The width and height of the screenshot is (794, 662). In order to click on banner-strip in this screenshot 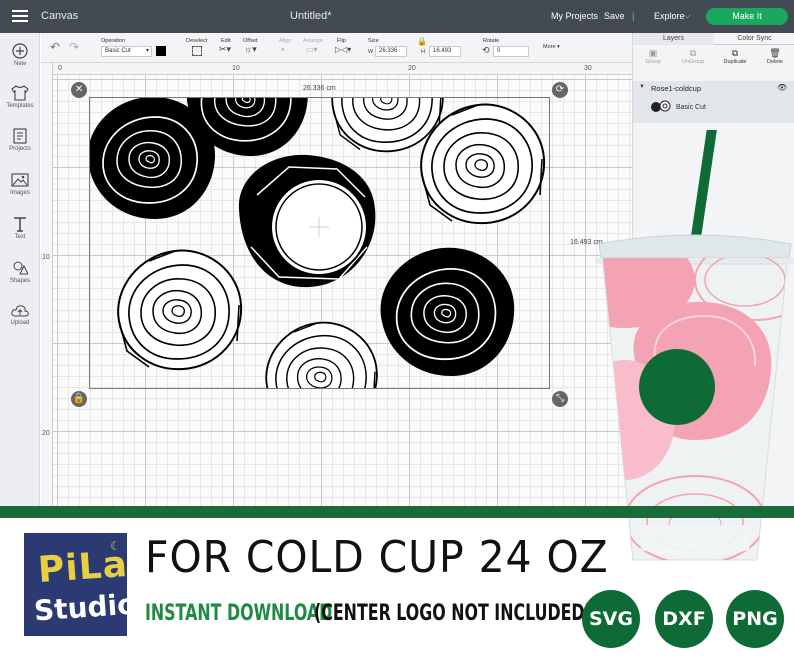, I will do `click(397, 512)`.